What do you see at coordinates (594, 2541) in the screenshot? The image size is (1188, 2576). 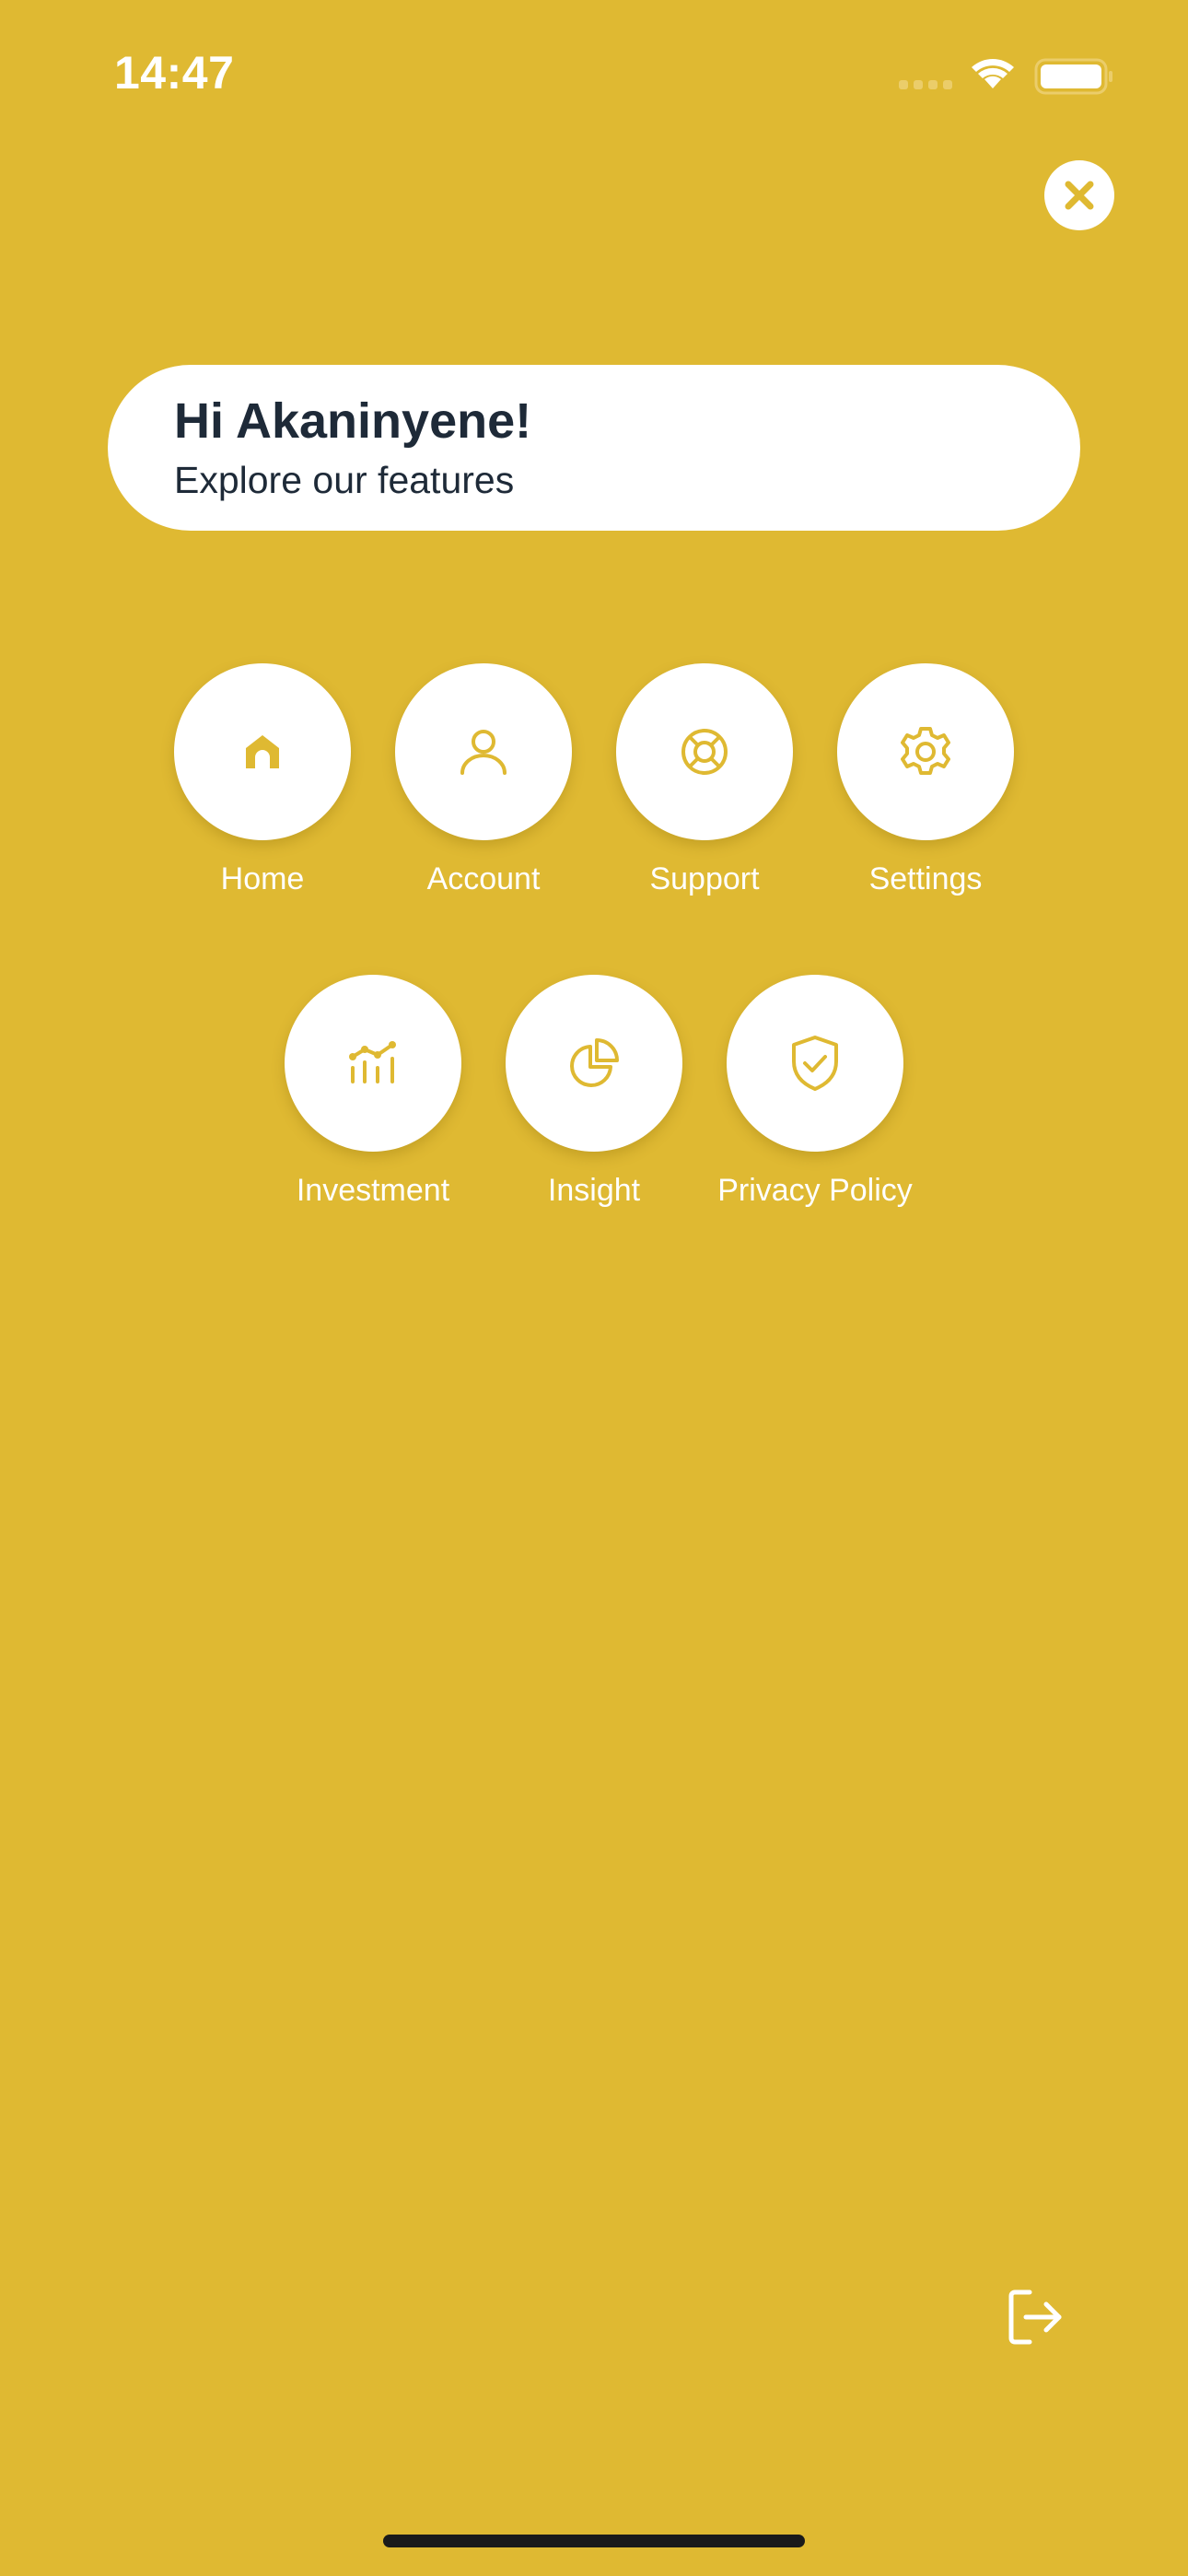 I see `home-indicator` at bounding box center [594, 2541].